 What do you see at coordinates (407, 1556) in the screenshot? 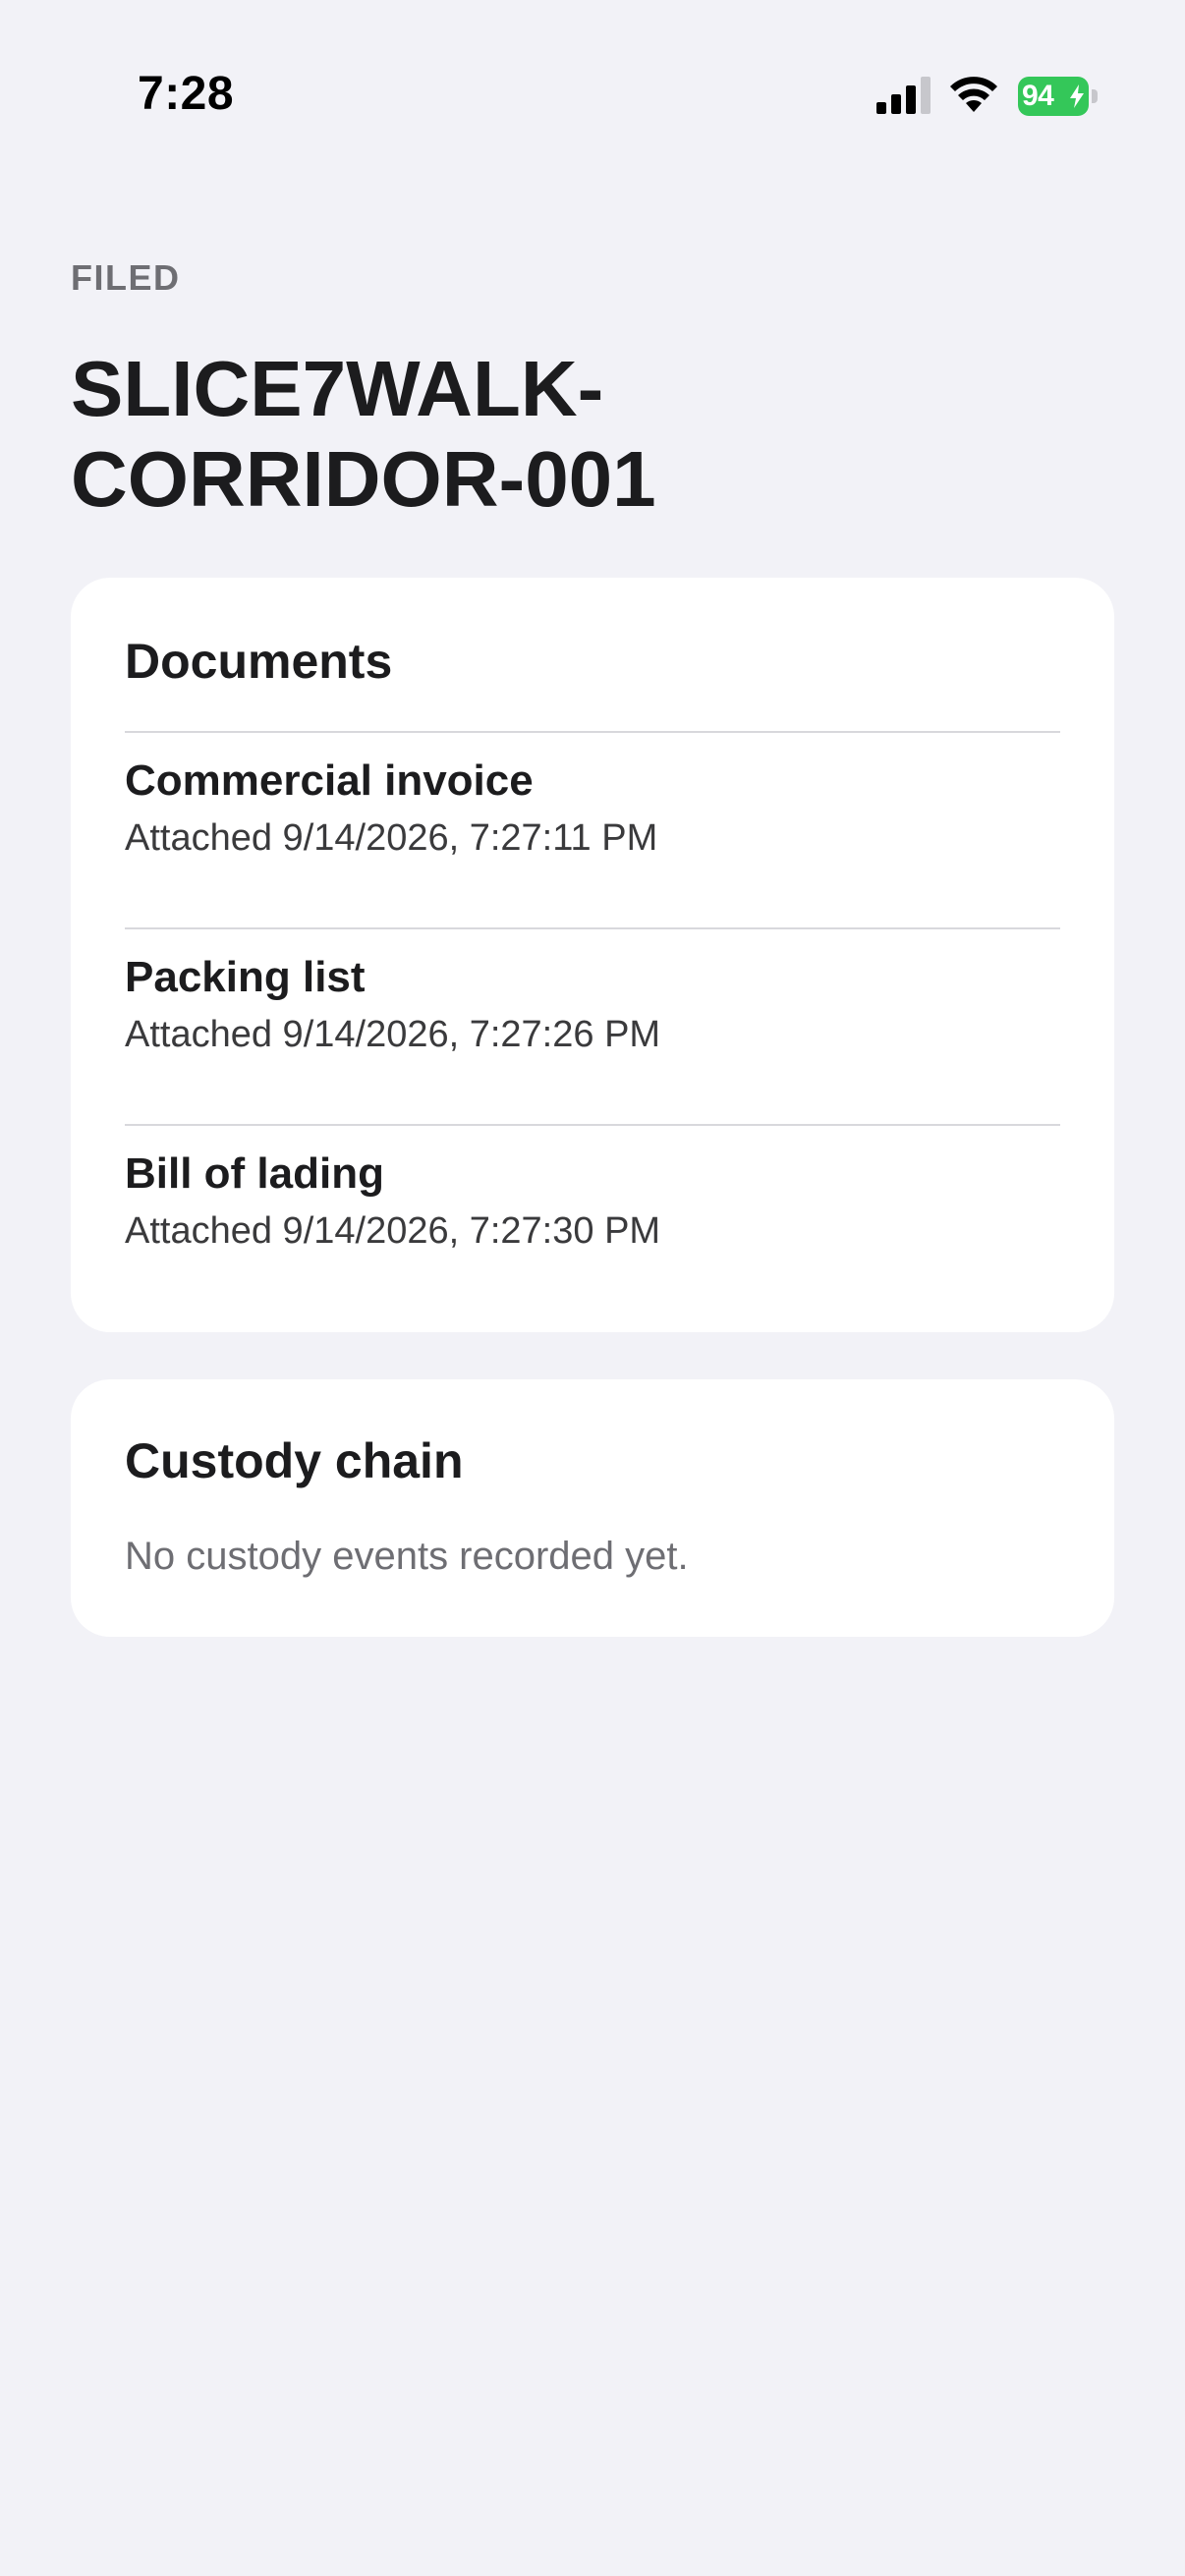
I see `custody-empty-message: No custody events recorded yet.` at bounding box center [407, 1556].